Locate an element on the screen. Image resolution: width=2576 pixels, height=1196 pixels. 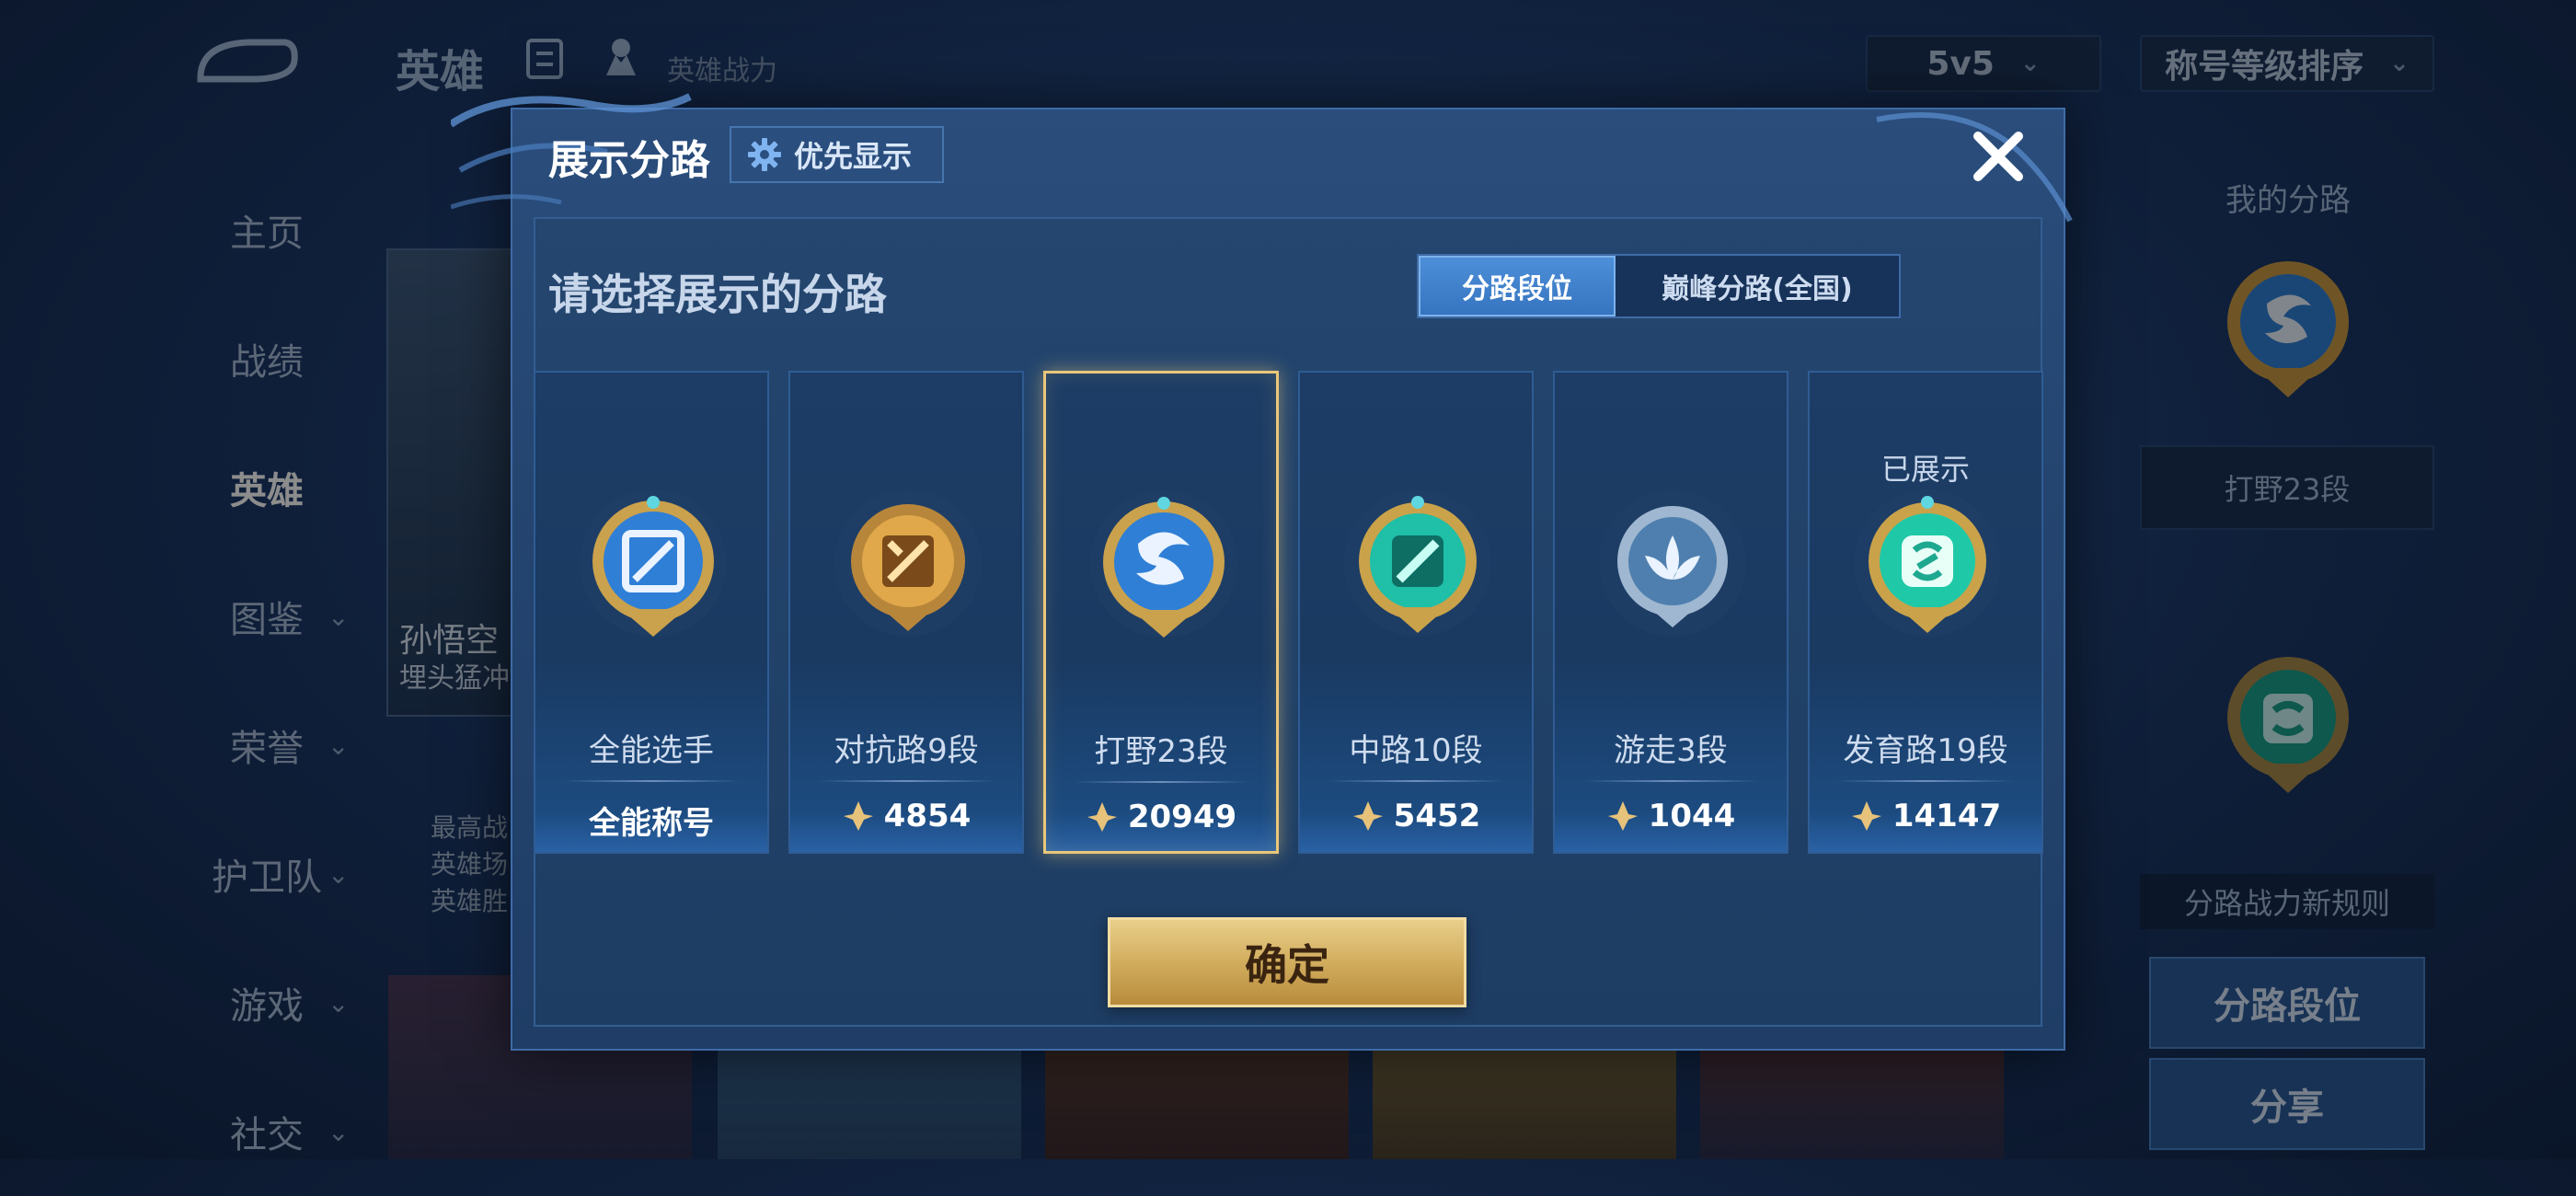
list-icon is located at coordinates (544, 59).